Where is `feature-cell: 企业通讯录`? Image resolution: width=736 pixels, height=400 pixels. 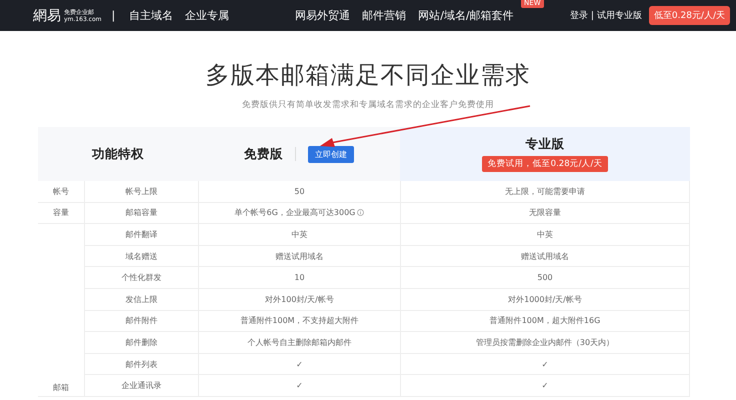
feature-cell: 企业通讯录 is located at coordinates (141, 386).